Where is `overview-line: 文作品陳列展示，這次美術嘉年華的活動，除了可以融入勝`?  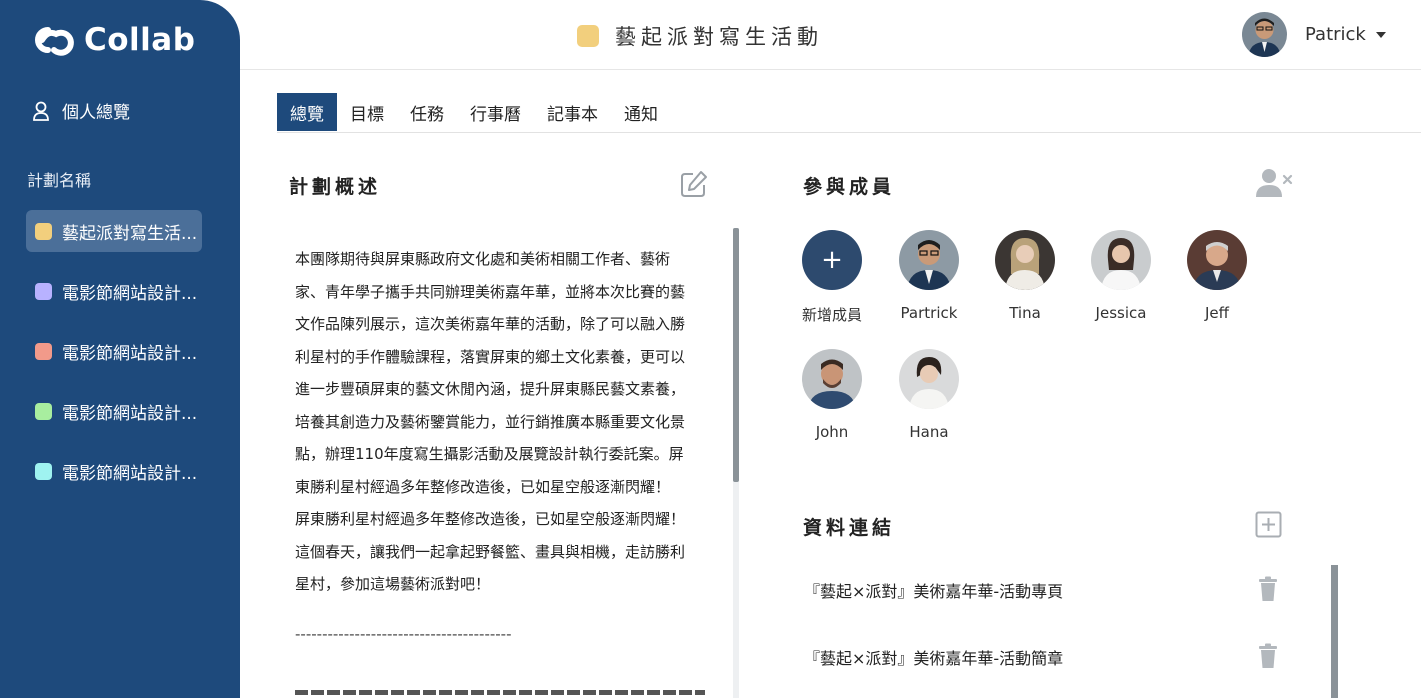 overview-line: 文作品陳列展示，這次美術嘉年華的活動，除了可以融入勝 is located at coordinates (490, 324).